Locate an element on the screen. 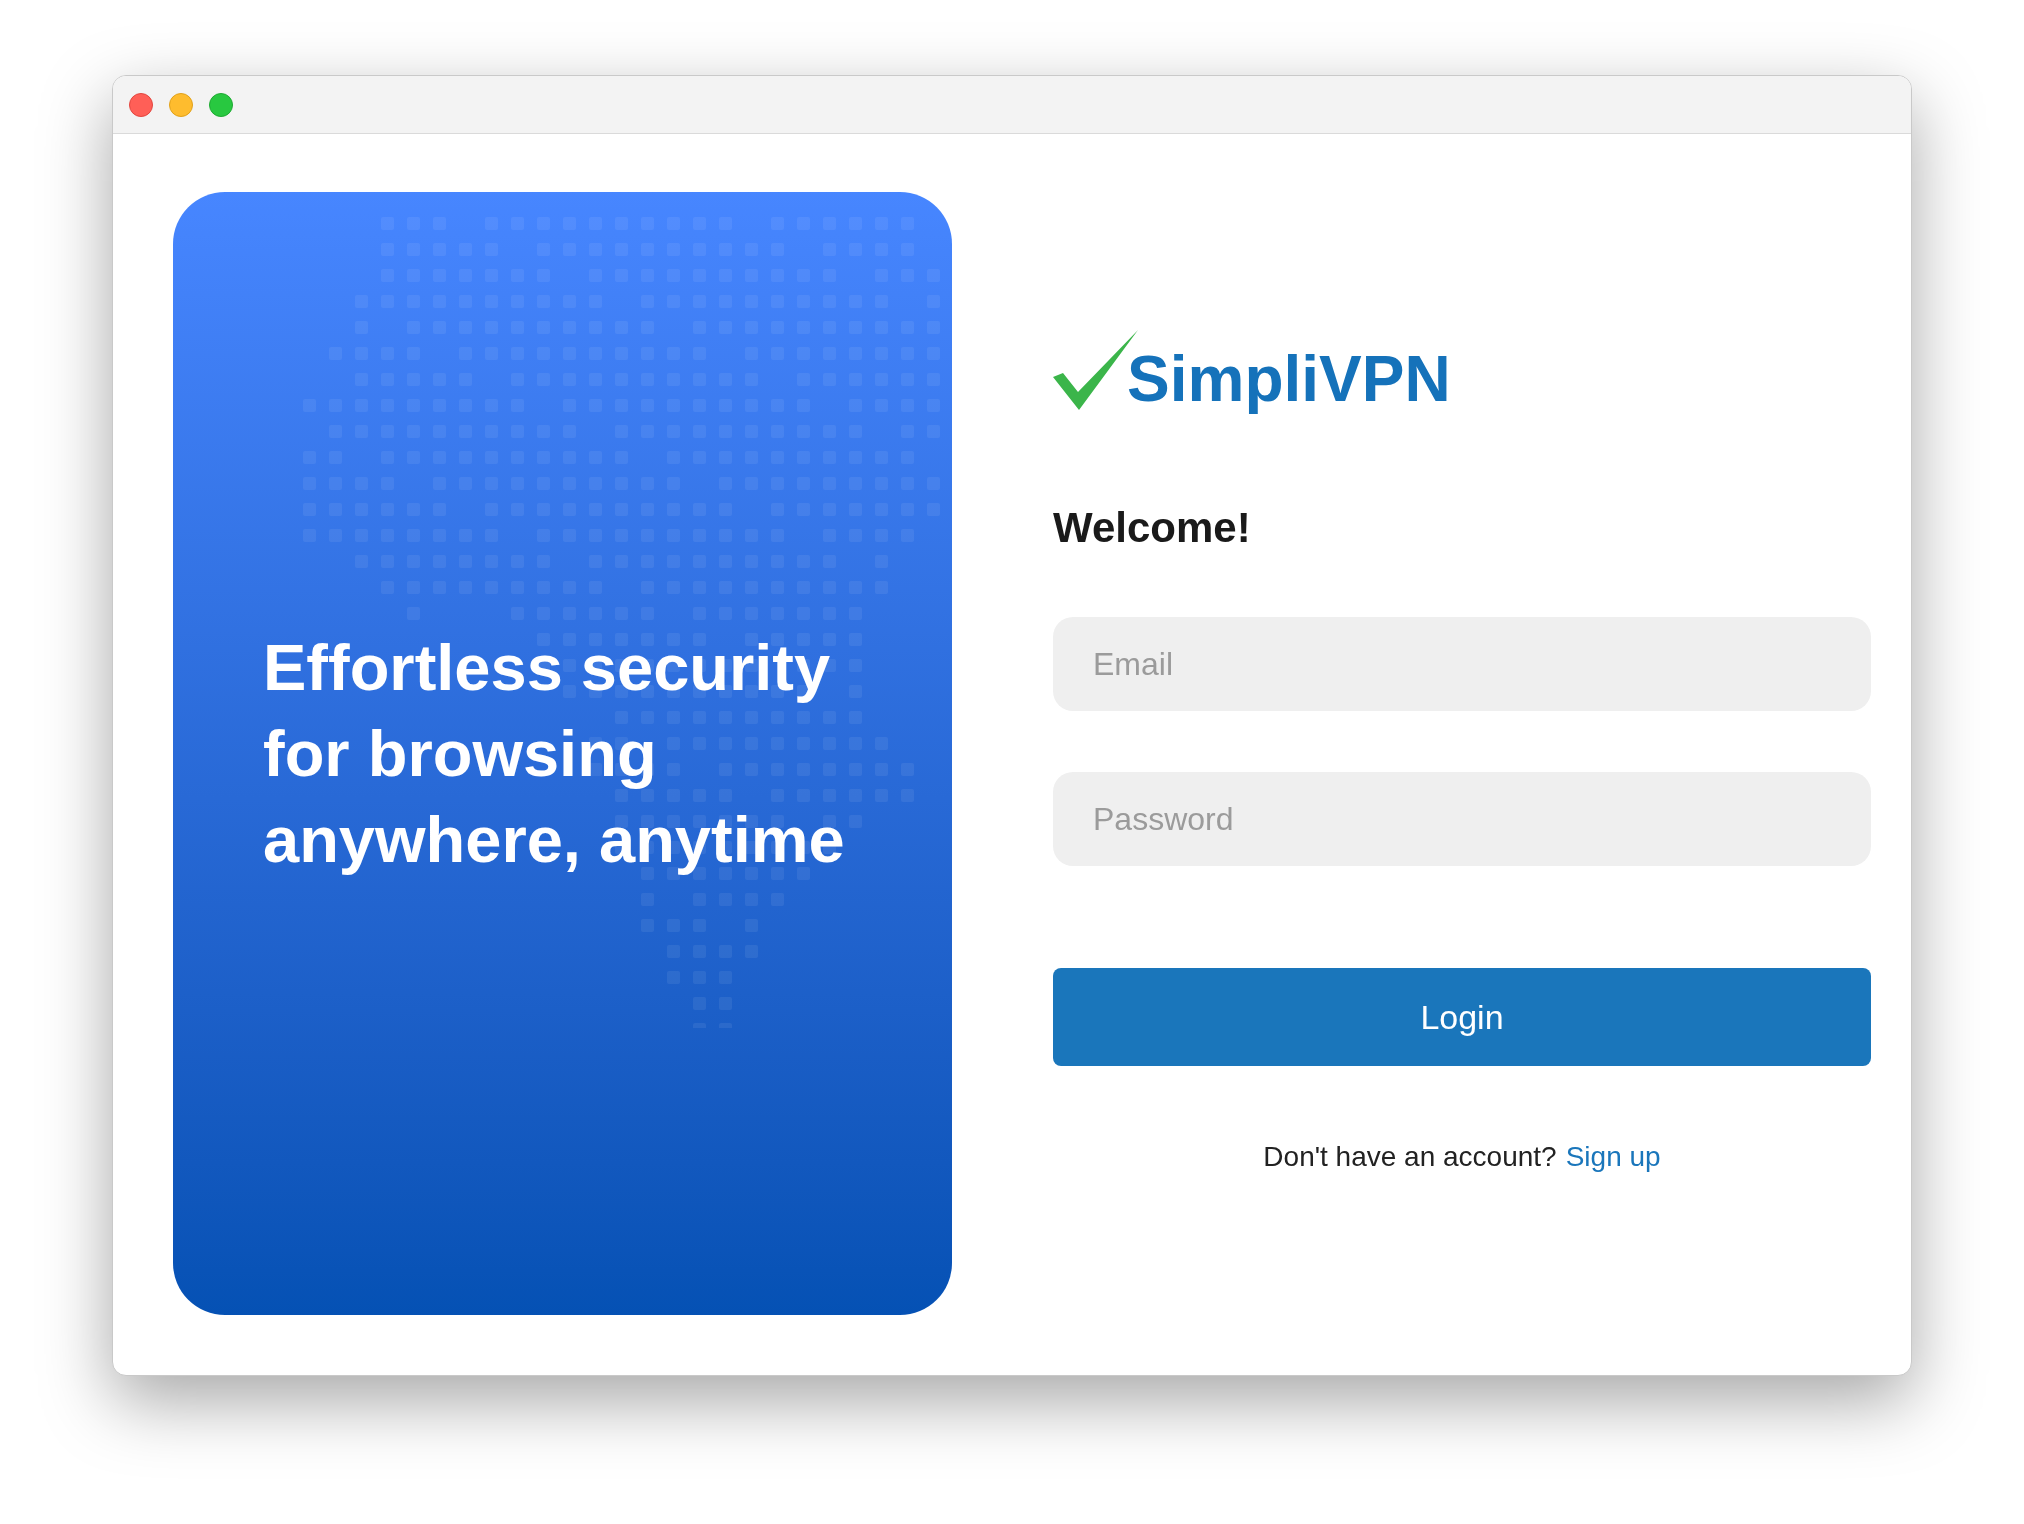 This screenshot has height=1524, width=2024. login-button: Login is located at coordinates (1462, 1017).